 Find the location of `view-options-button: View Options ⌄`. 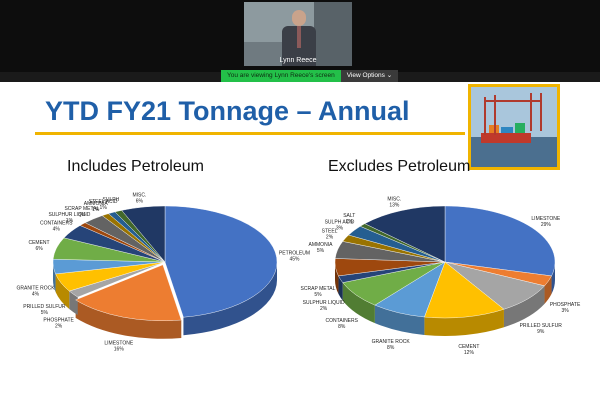

view-options-button: View Options ⌄ is located at coordinates (369, 76).